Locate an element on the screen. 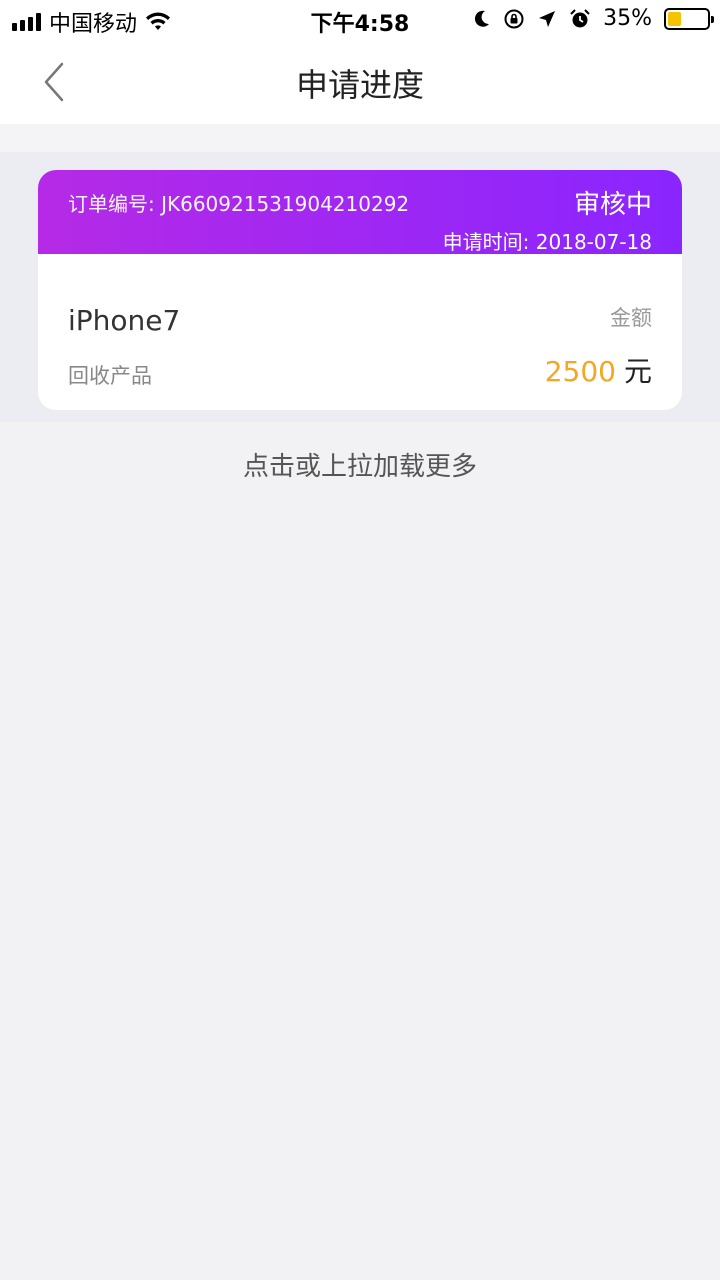  battery-icon is located at coordinates (689, 18).